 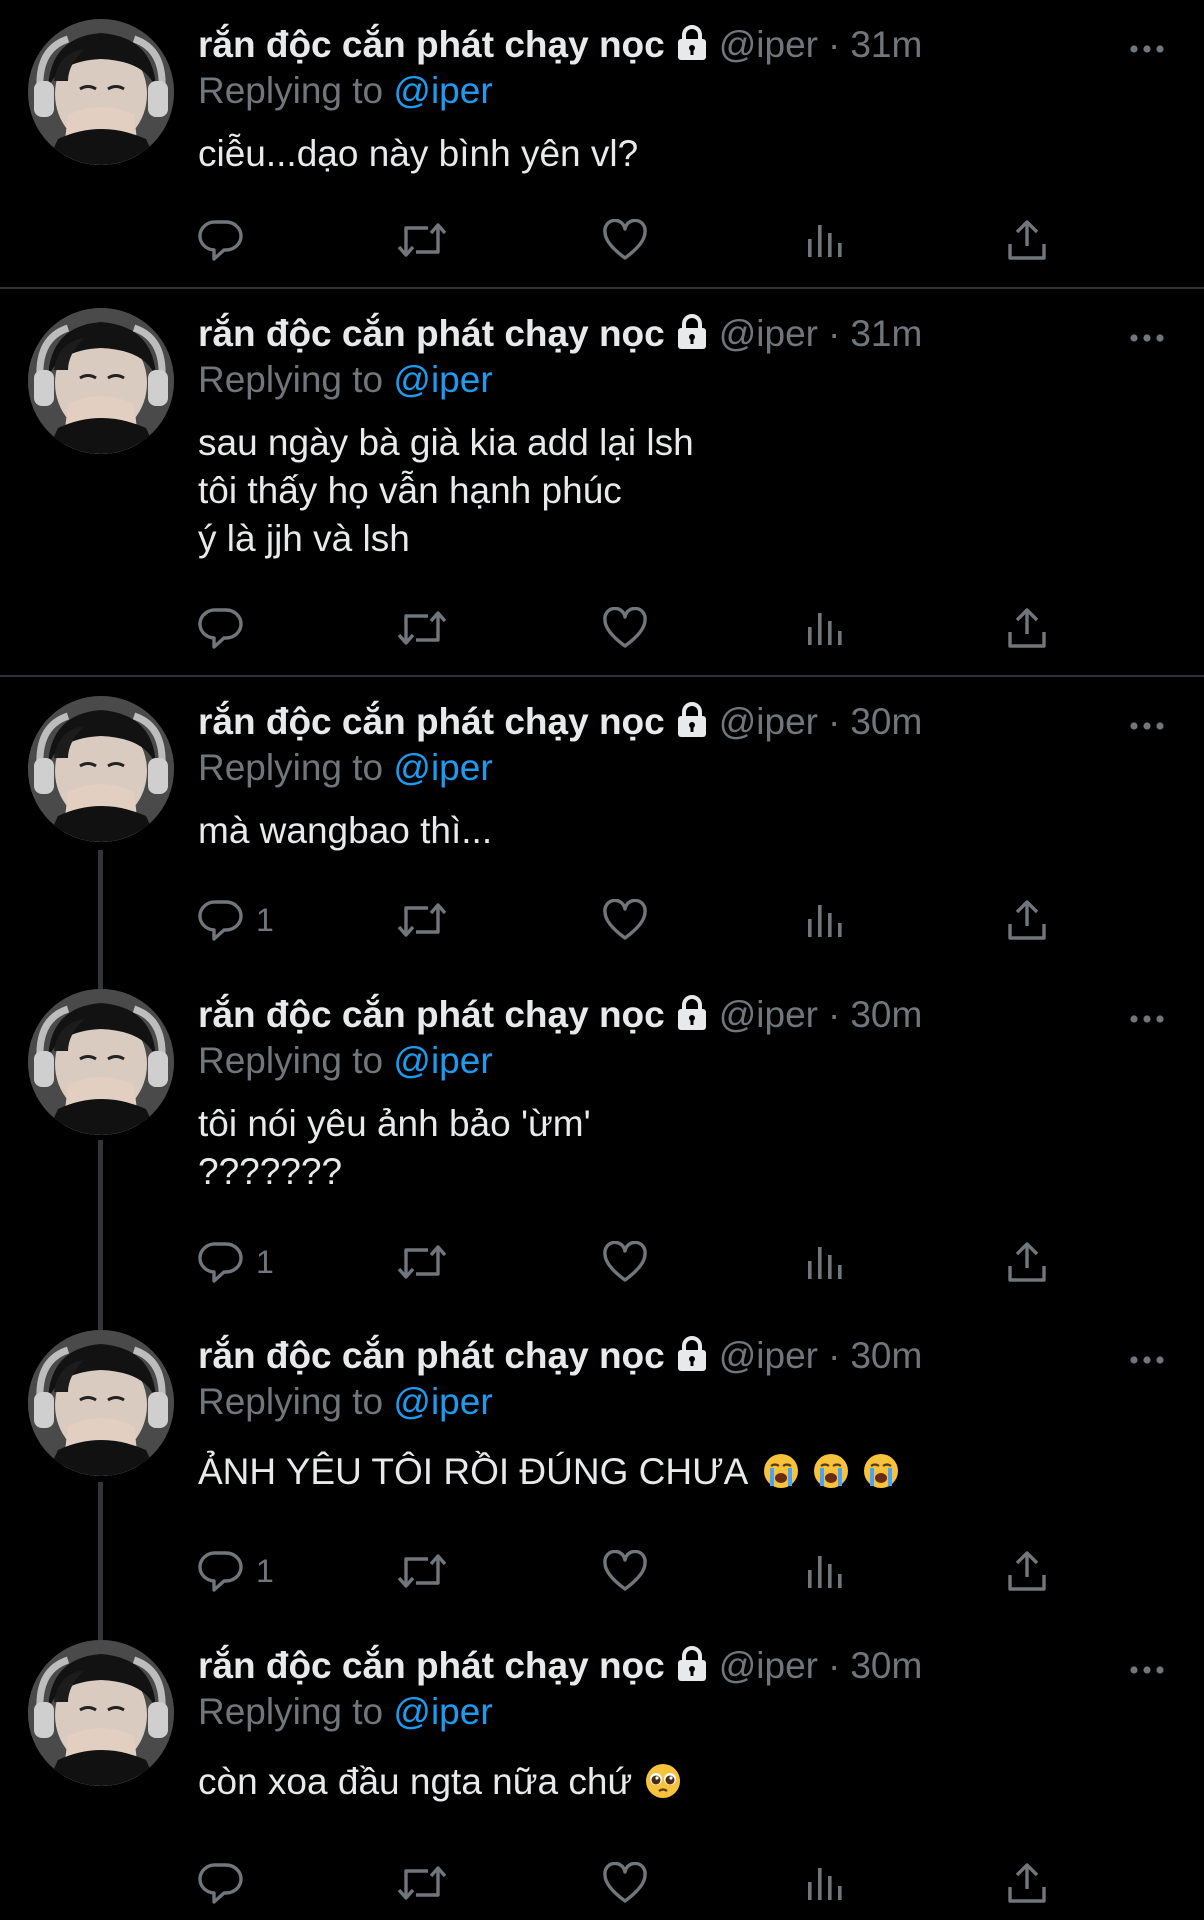 I want to click on action-bar: 1, so click(x=602, y=1571).